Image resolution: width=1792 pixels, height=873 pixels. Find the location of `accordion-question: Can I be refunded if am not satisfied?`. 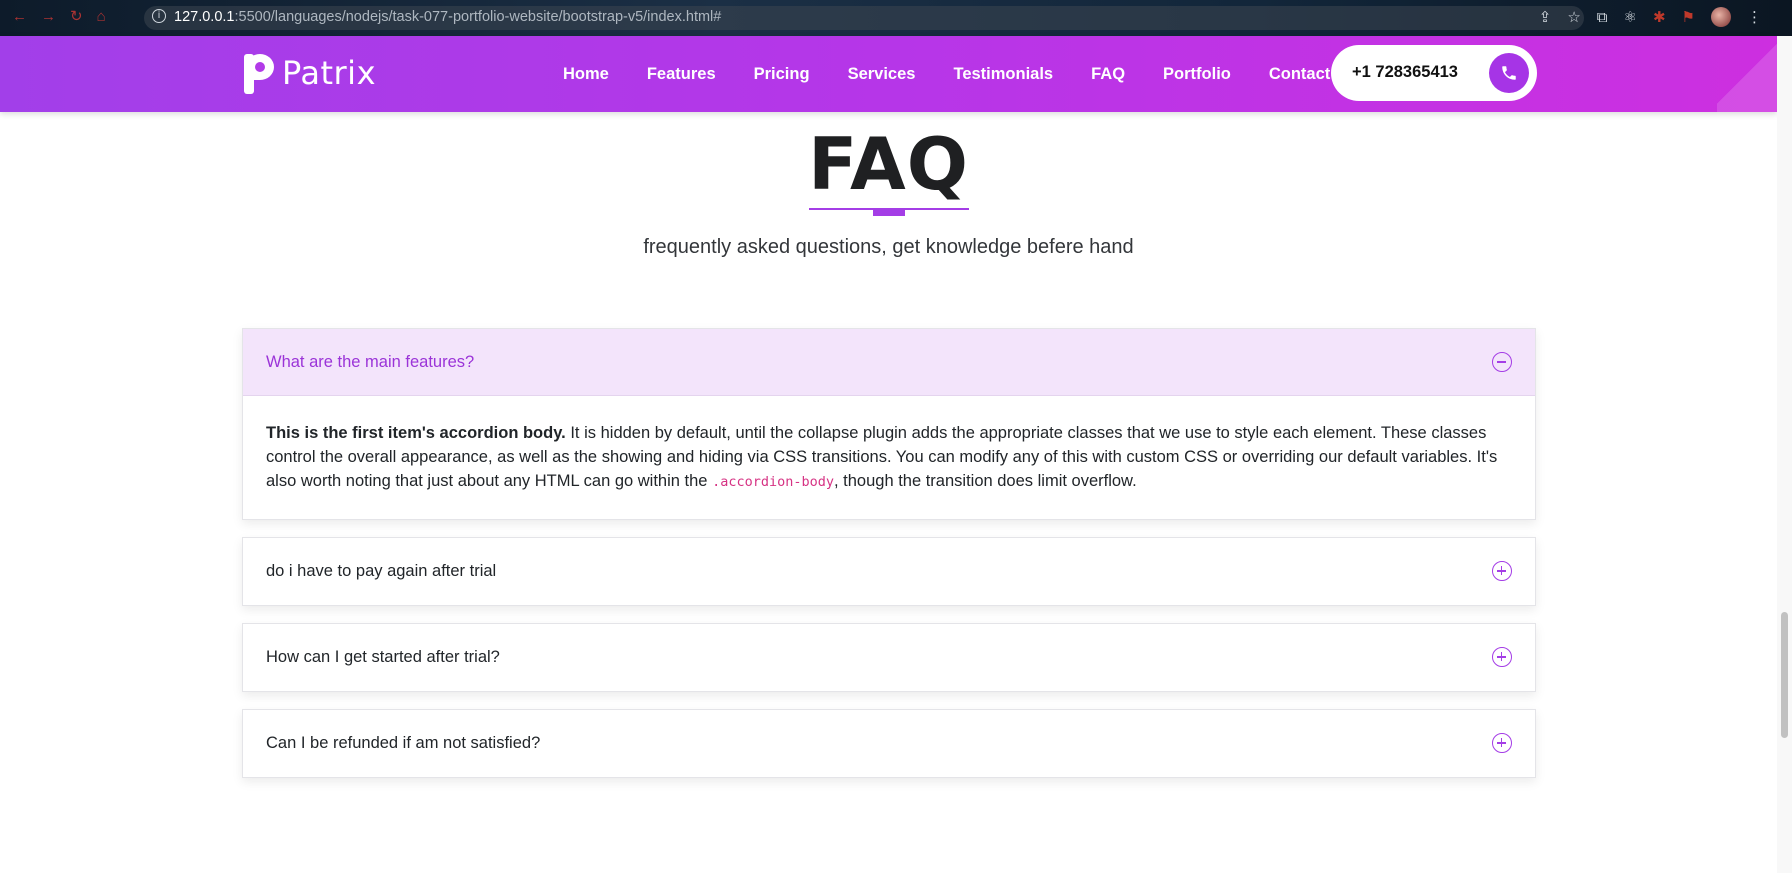

accordion-question: Can I be refunded if am not satisfied? is located at coordinates (403, 743).